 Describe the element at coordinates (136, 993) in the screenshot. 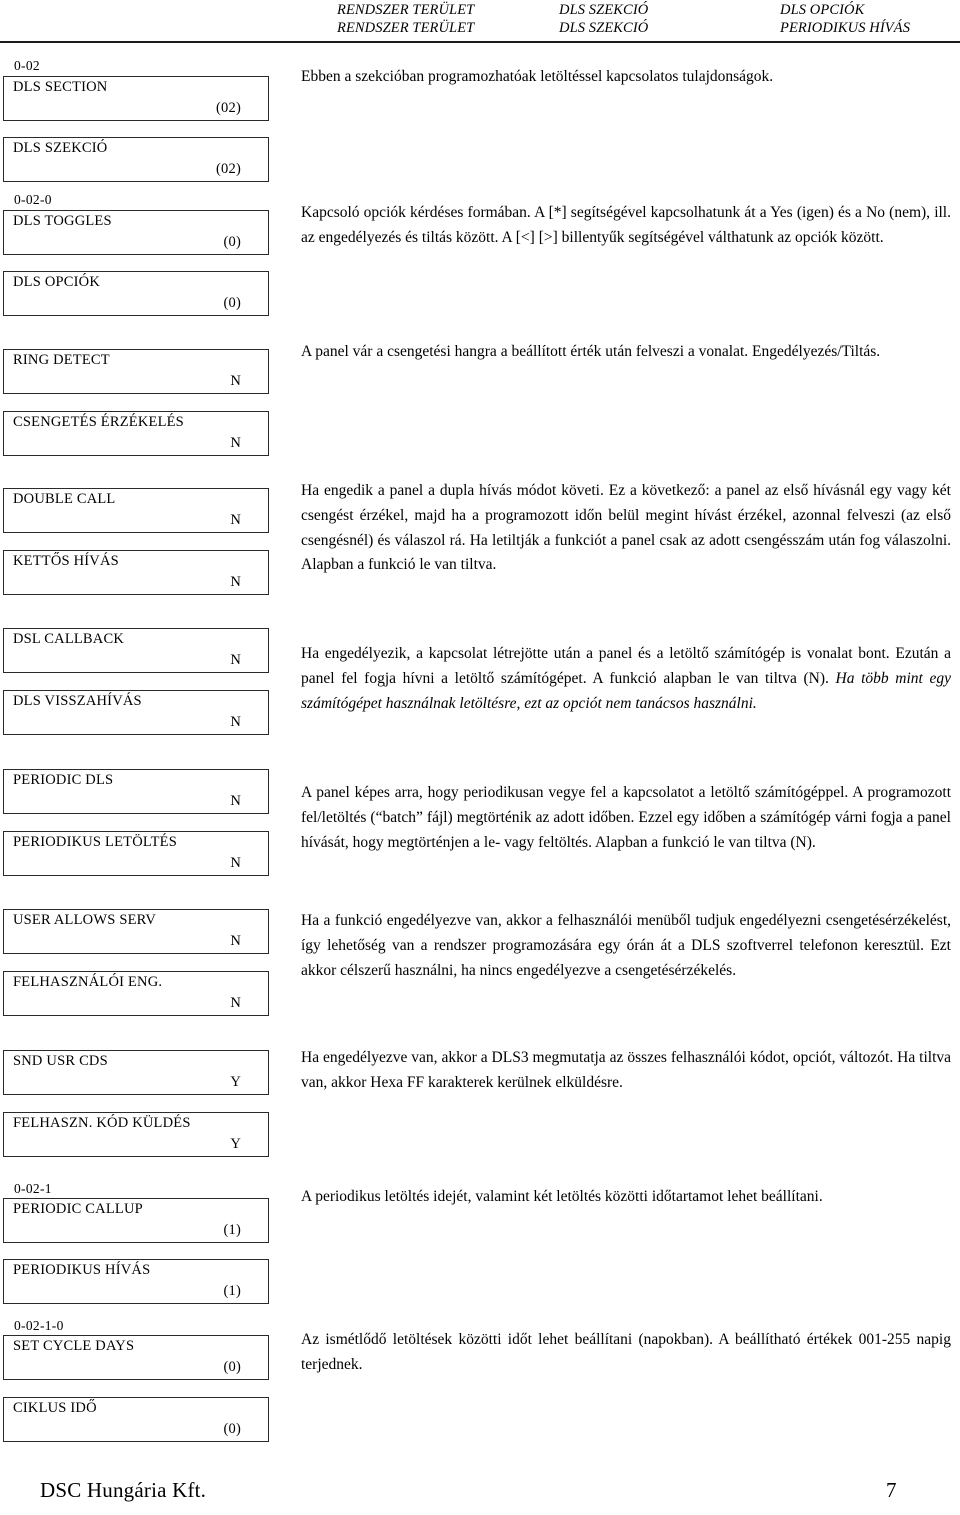

I see `lcd-box-felhasznaloi-eng: FELHASZNÁLÓI ENG. N` at that location.